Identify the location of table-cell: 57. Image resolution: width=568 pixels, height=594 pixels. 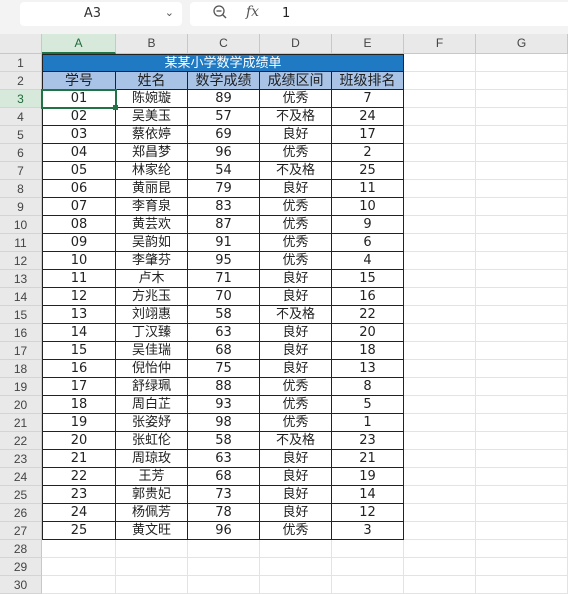
(224, 117).